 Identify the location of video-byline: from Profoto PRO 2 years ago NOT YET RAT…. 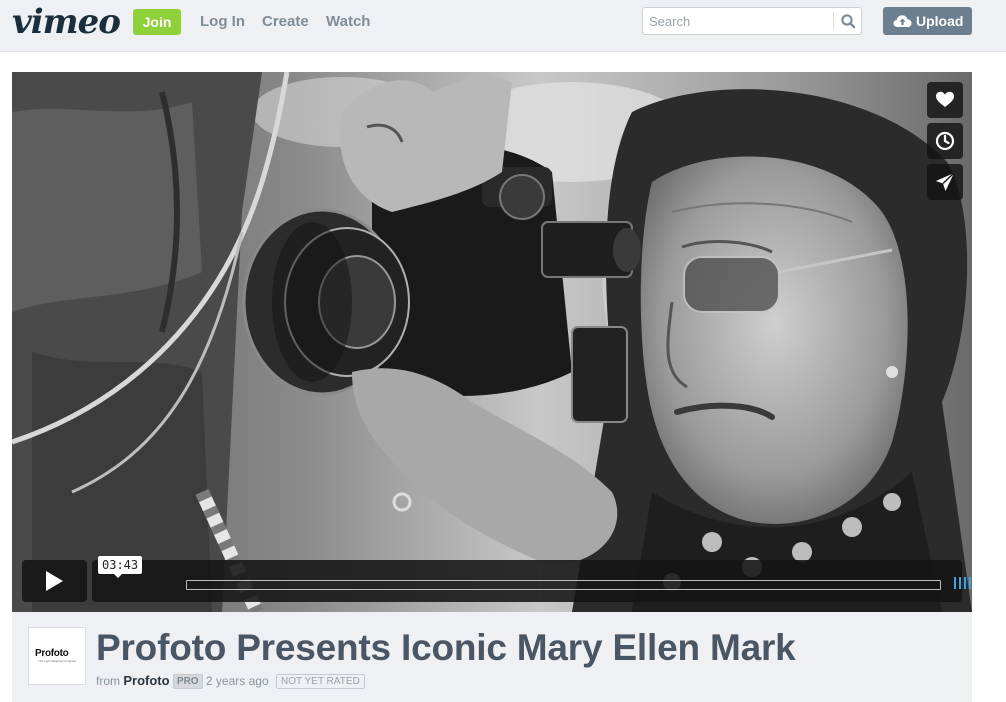
(230, 681).